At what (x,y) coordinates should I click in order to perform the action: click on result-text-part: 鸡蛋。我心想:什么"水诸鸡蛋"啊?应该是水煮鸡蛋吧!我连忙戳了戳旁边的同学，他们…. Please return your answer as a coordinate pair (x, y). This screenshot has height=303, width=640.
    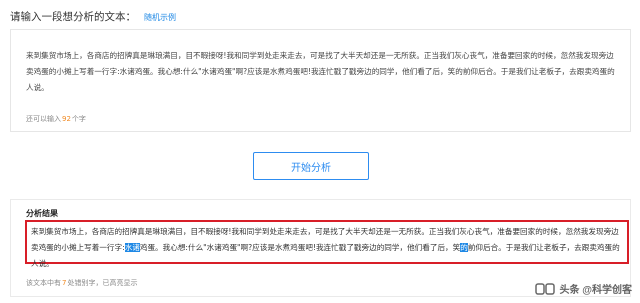
    Looking at the image, I should click on (300, 247).